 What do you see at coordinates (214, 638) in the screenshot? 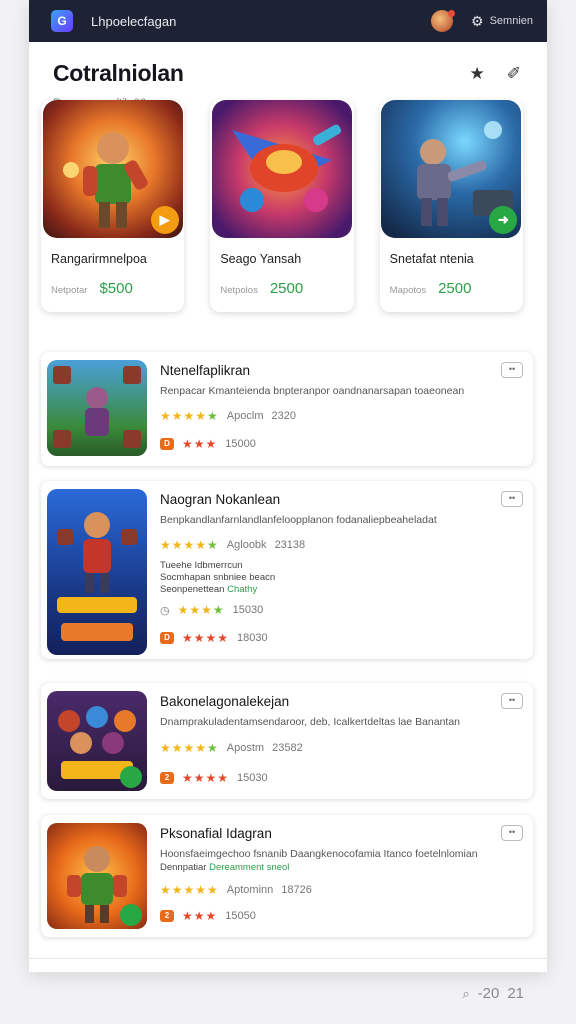
I see `rating-row-secondary: D ★★★★ 18030` at bounding box center [214, 638].